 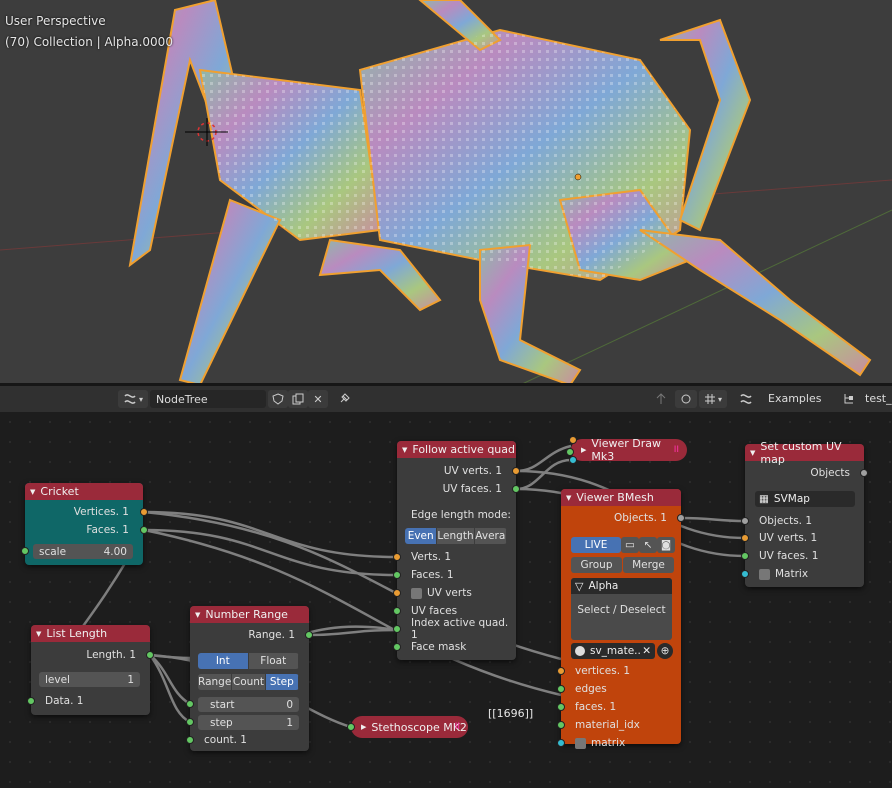 I want to click on editor-type-dropdown: ▾, so click(x=133, y=399).